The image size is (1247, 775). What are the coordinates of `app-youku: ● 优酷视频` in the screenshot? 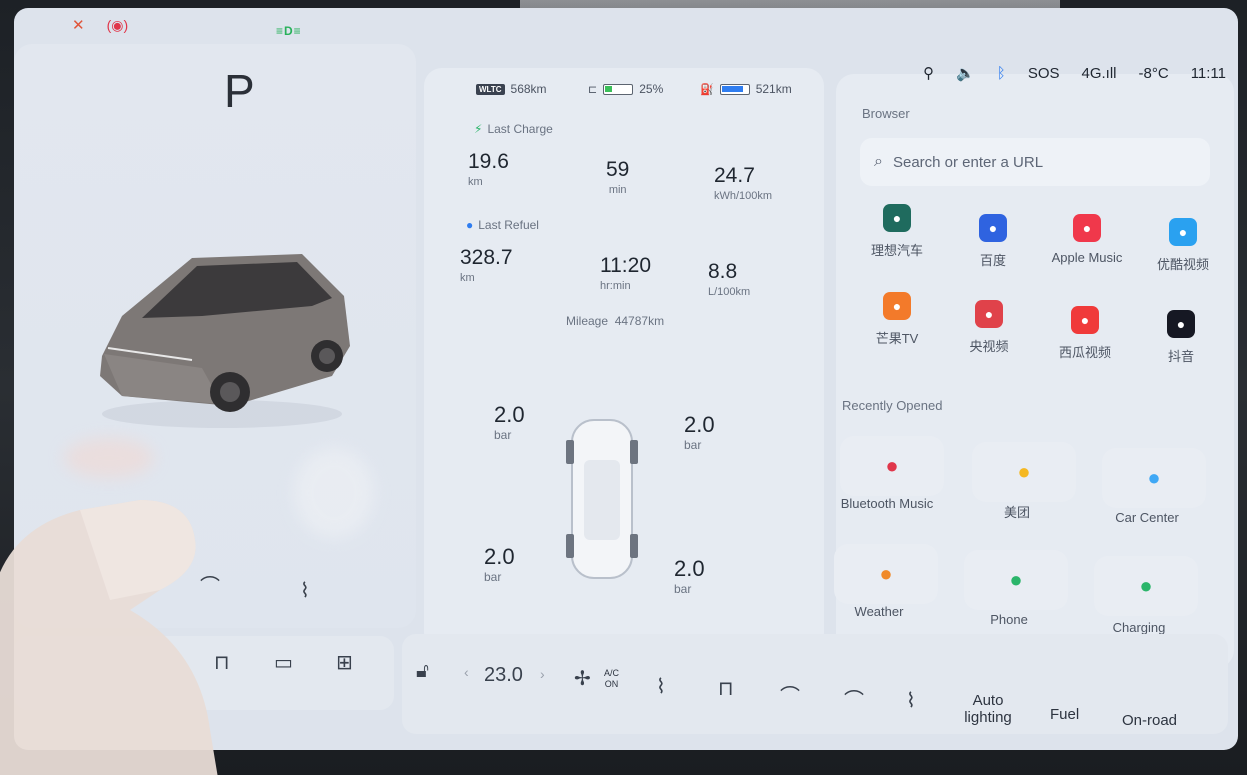 It's located at (1183, 245).